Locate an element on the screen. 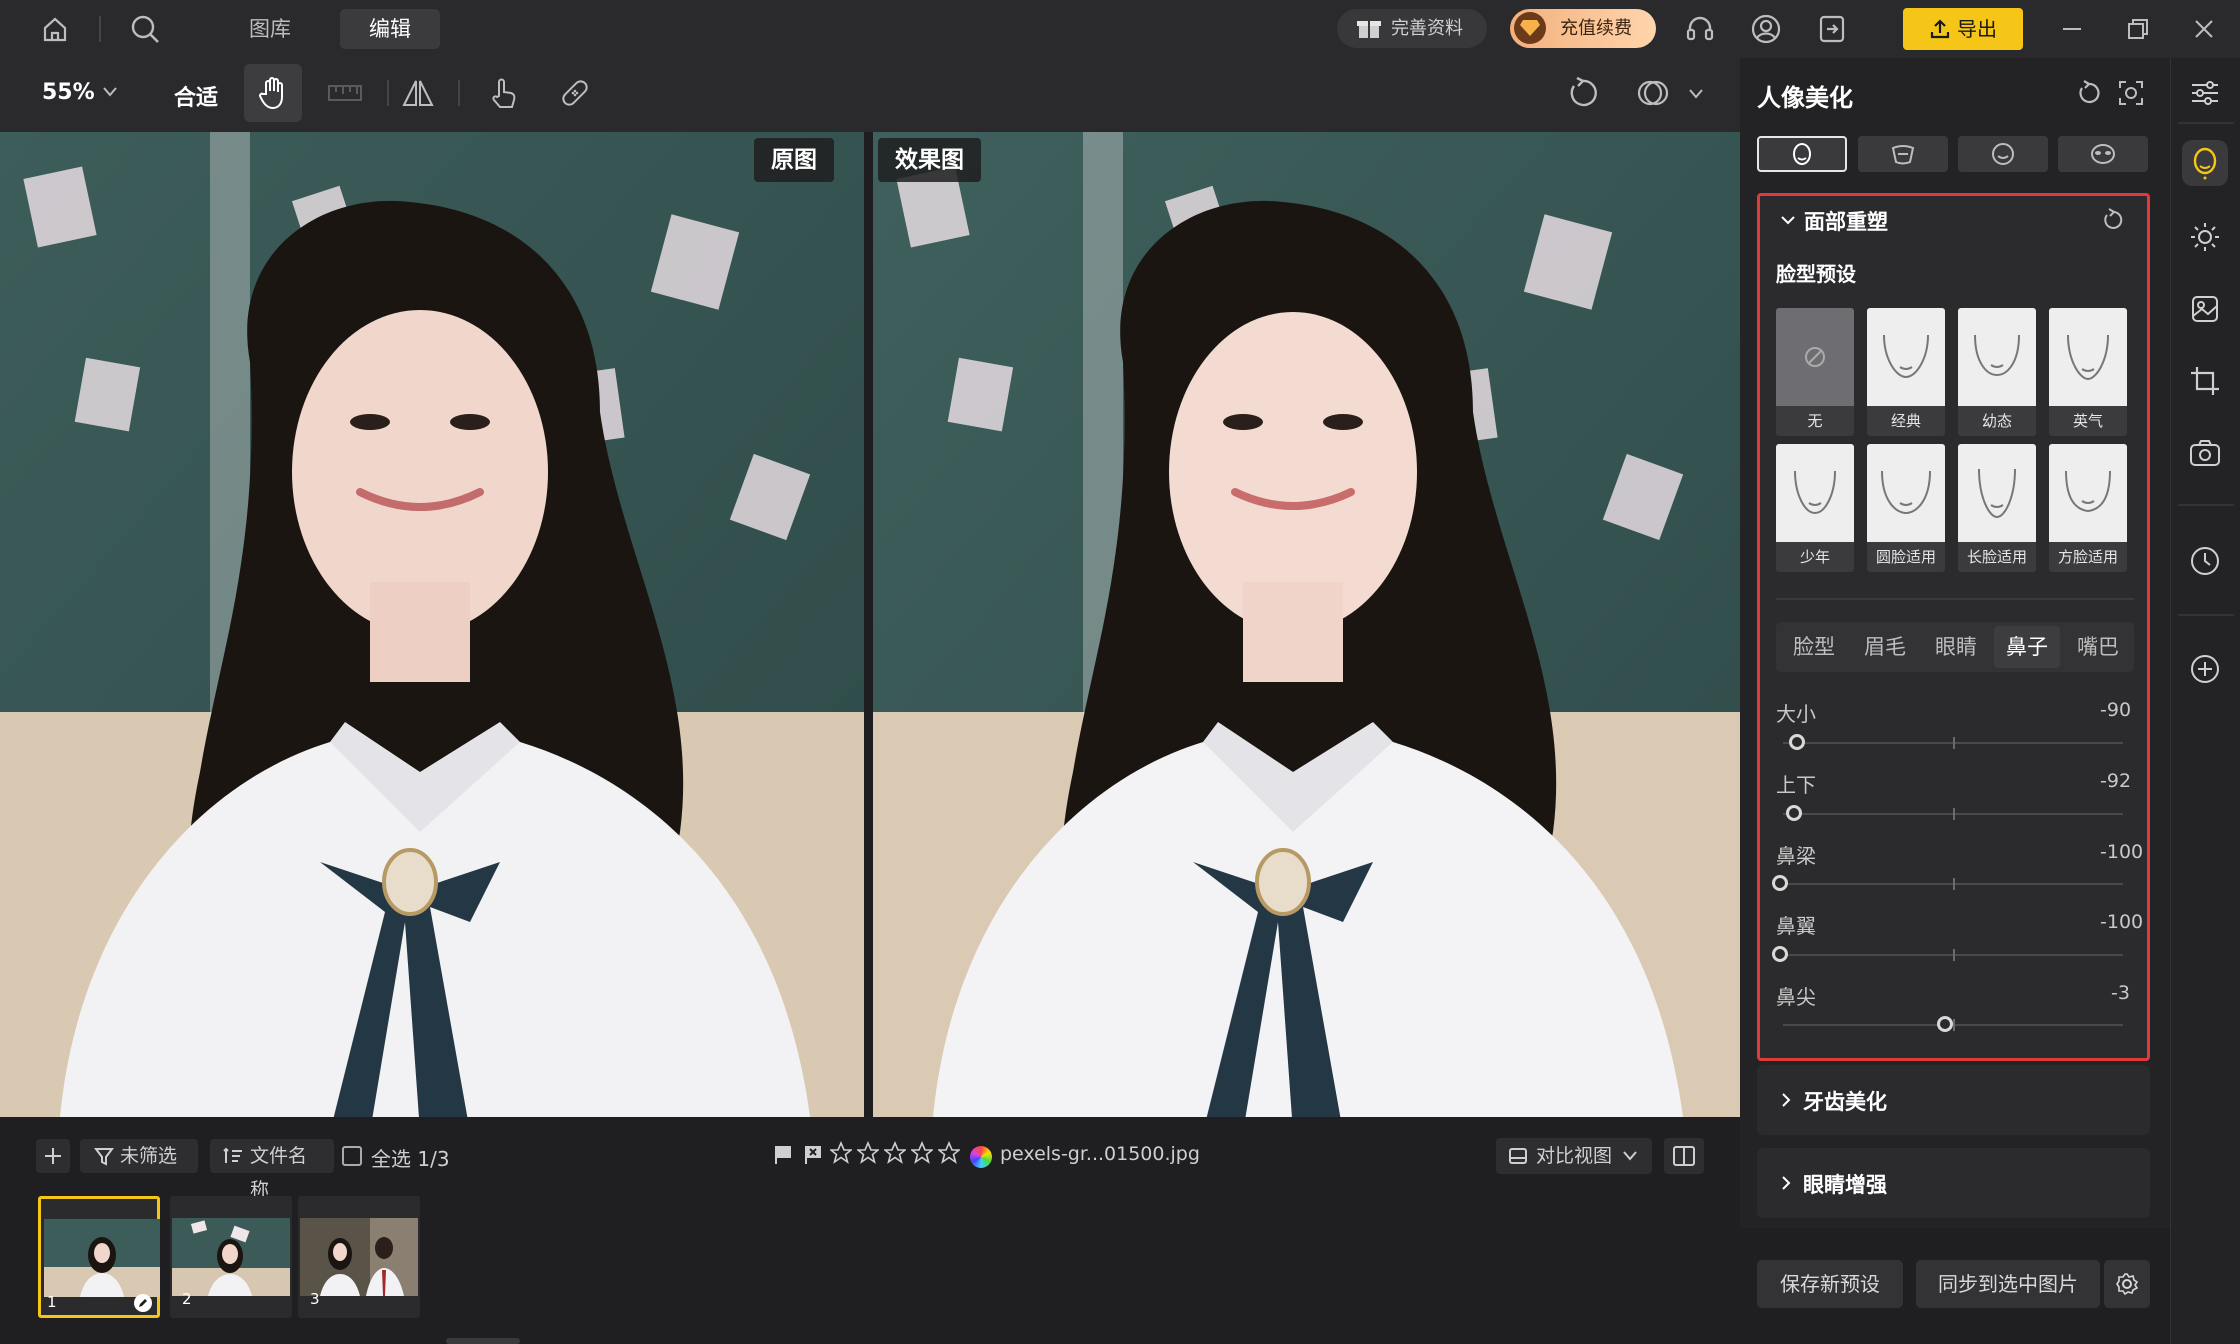  ruler-icon is located at coordinates (345, 93).